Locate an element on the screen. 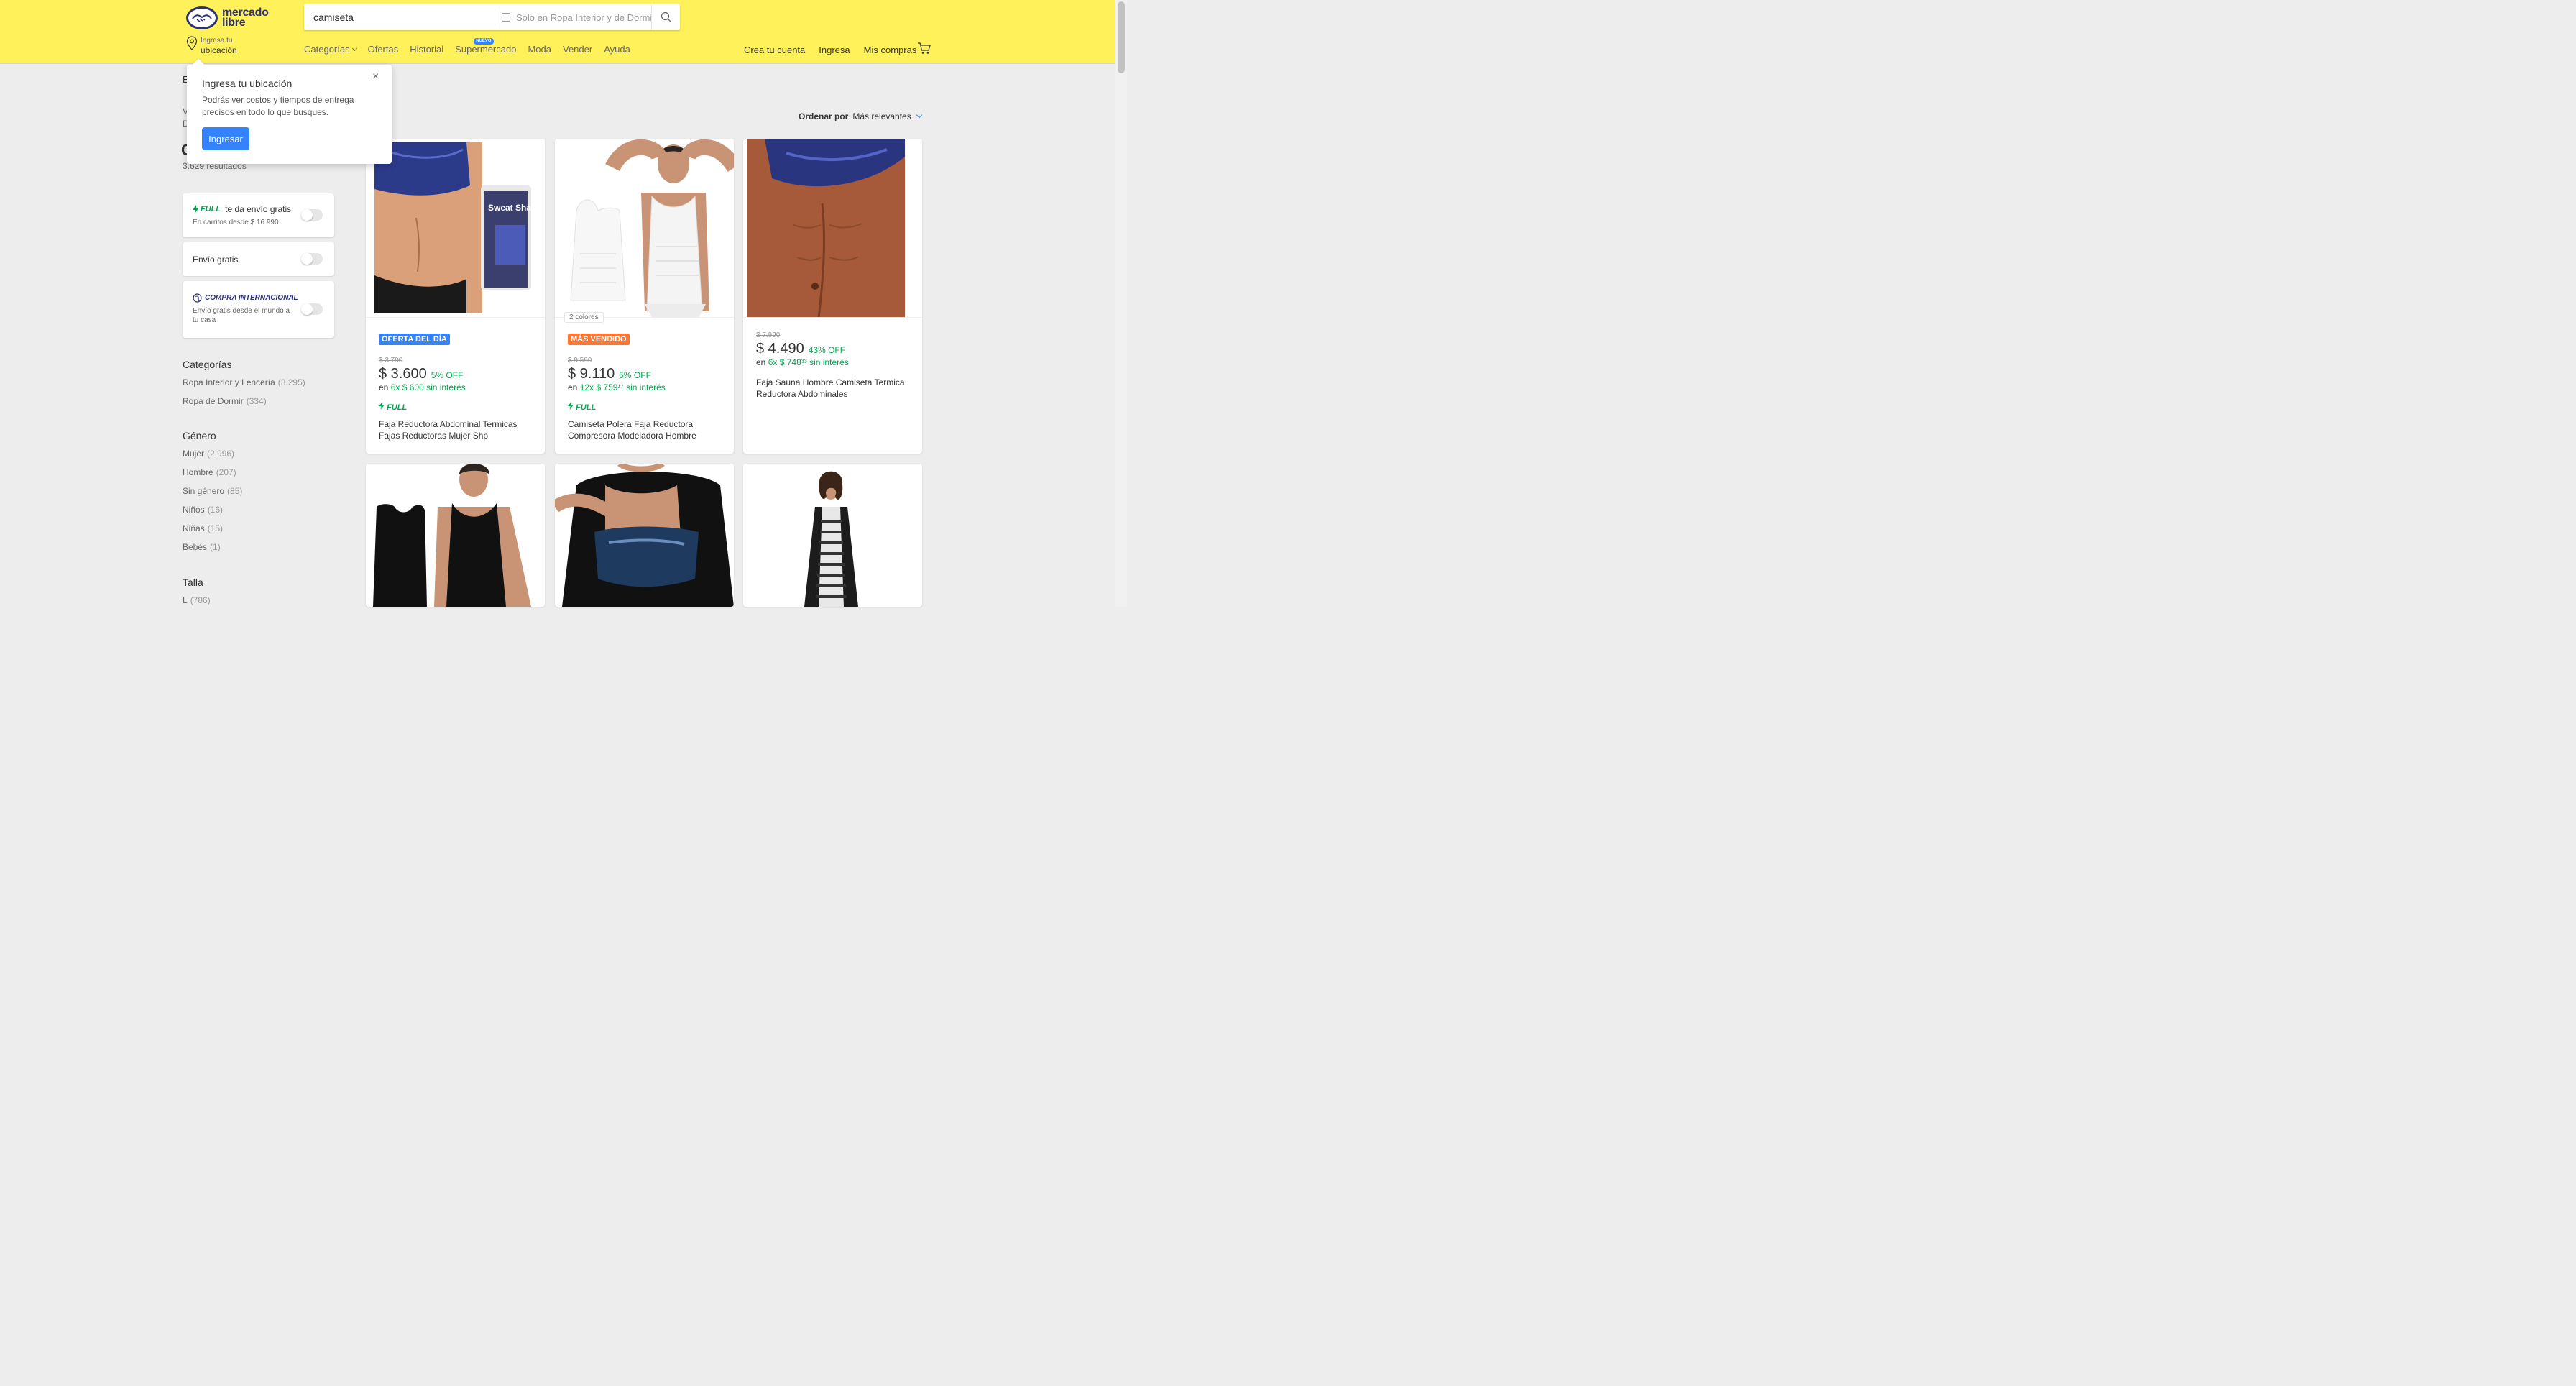 Image resolution: width=2576 pixels, height=1386 pixels. deal-tag: OFERTA DEL DÍA is located at coordinates (414, 339).